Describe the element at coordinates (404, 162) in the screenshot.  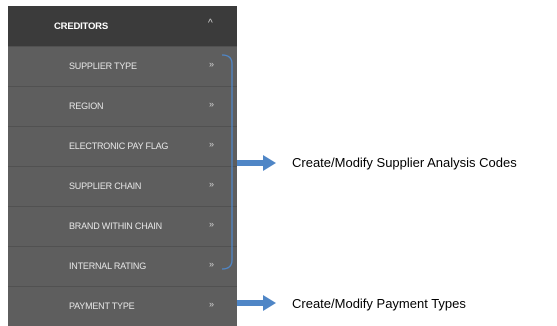
I see `callout-analysis-codes: Create/Modify Supplier Analysis Codes` at that location.